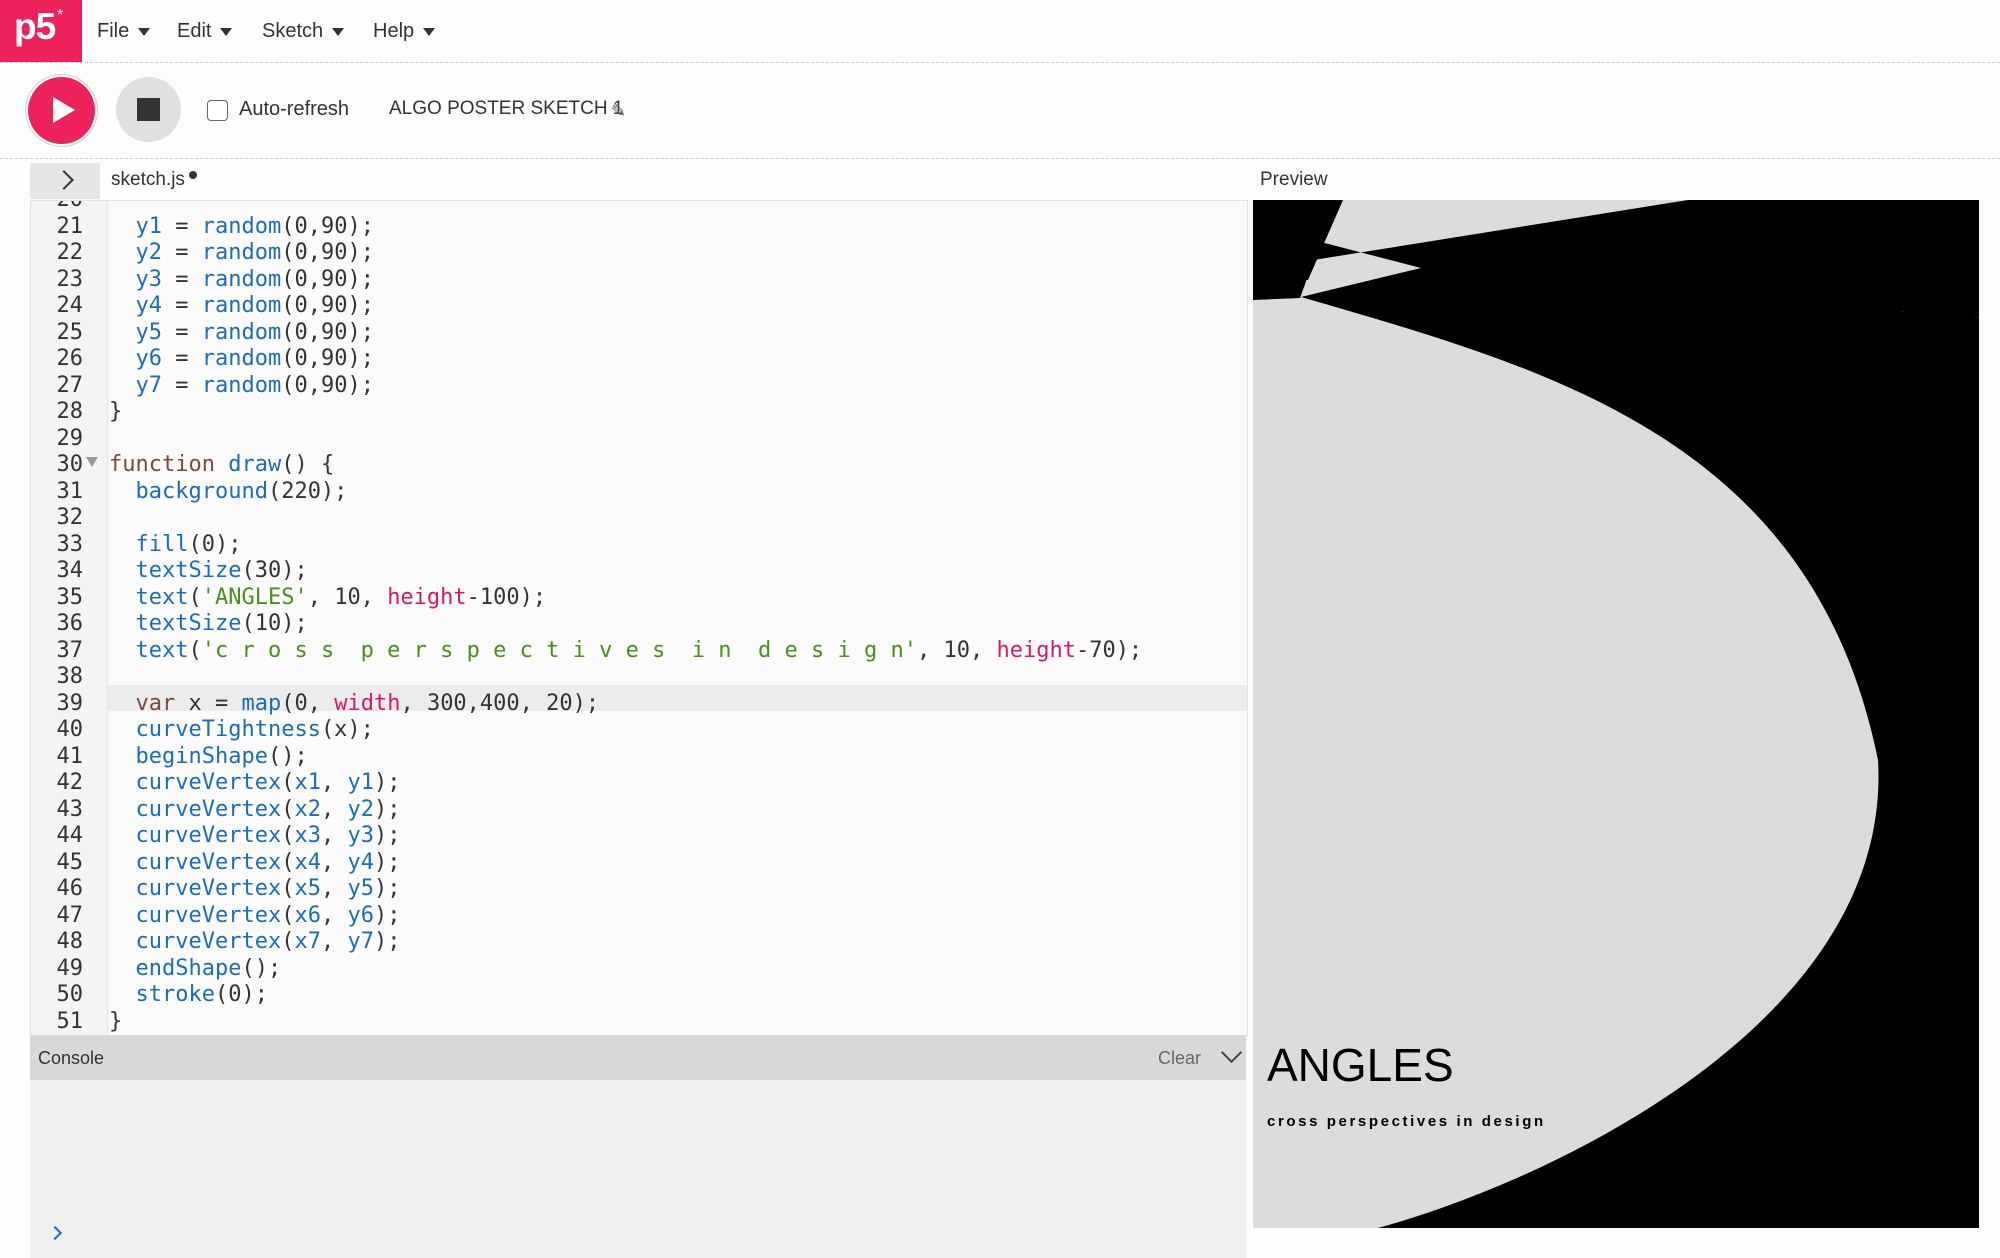  I want to click on line-number: 20, so click(57, 206).